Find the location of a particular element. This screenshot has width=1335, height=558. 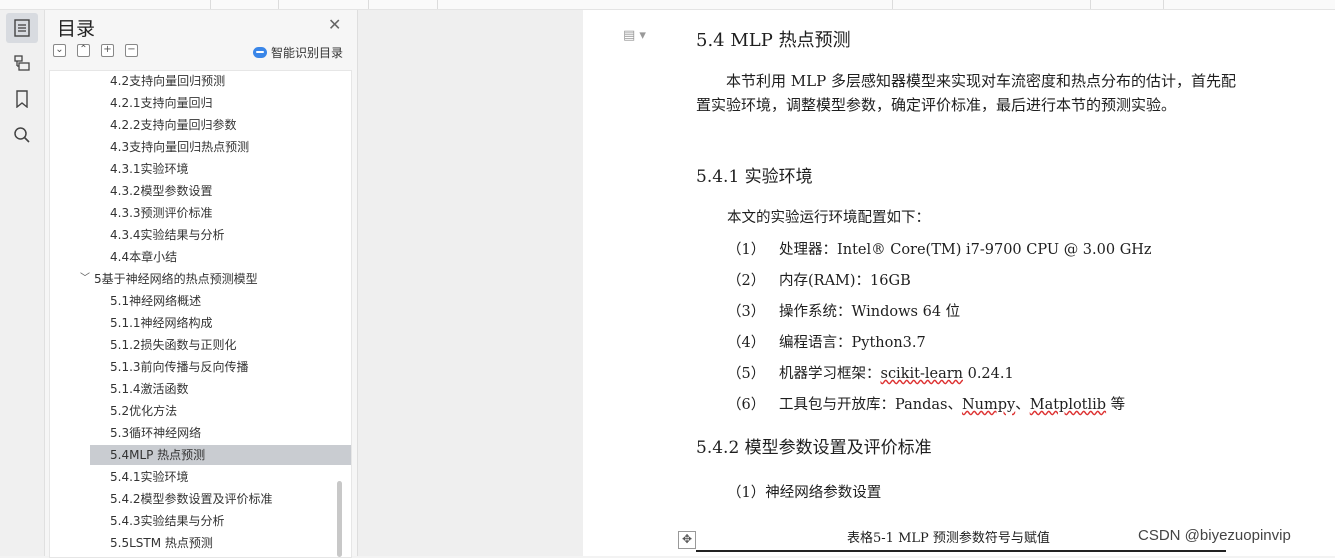

chevron-down-icon: ﹀ is located at coordinates (85, 279).